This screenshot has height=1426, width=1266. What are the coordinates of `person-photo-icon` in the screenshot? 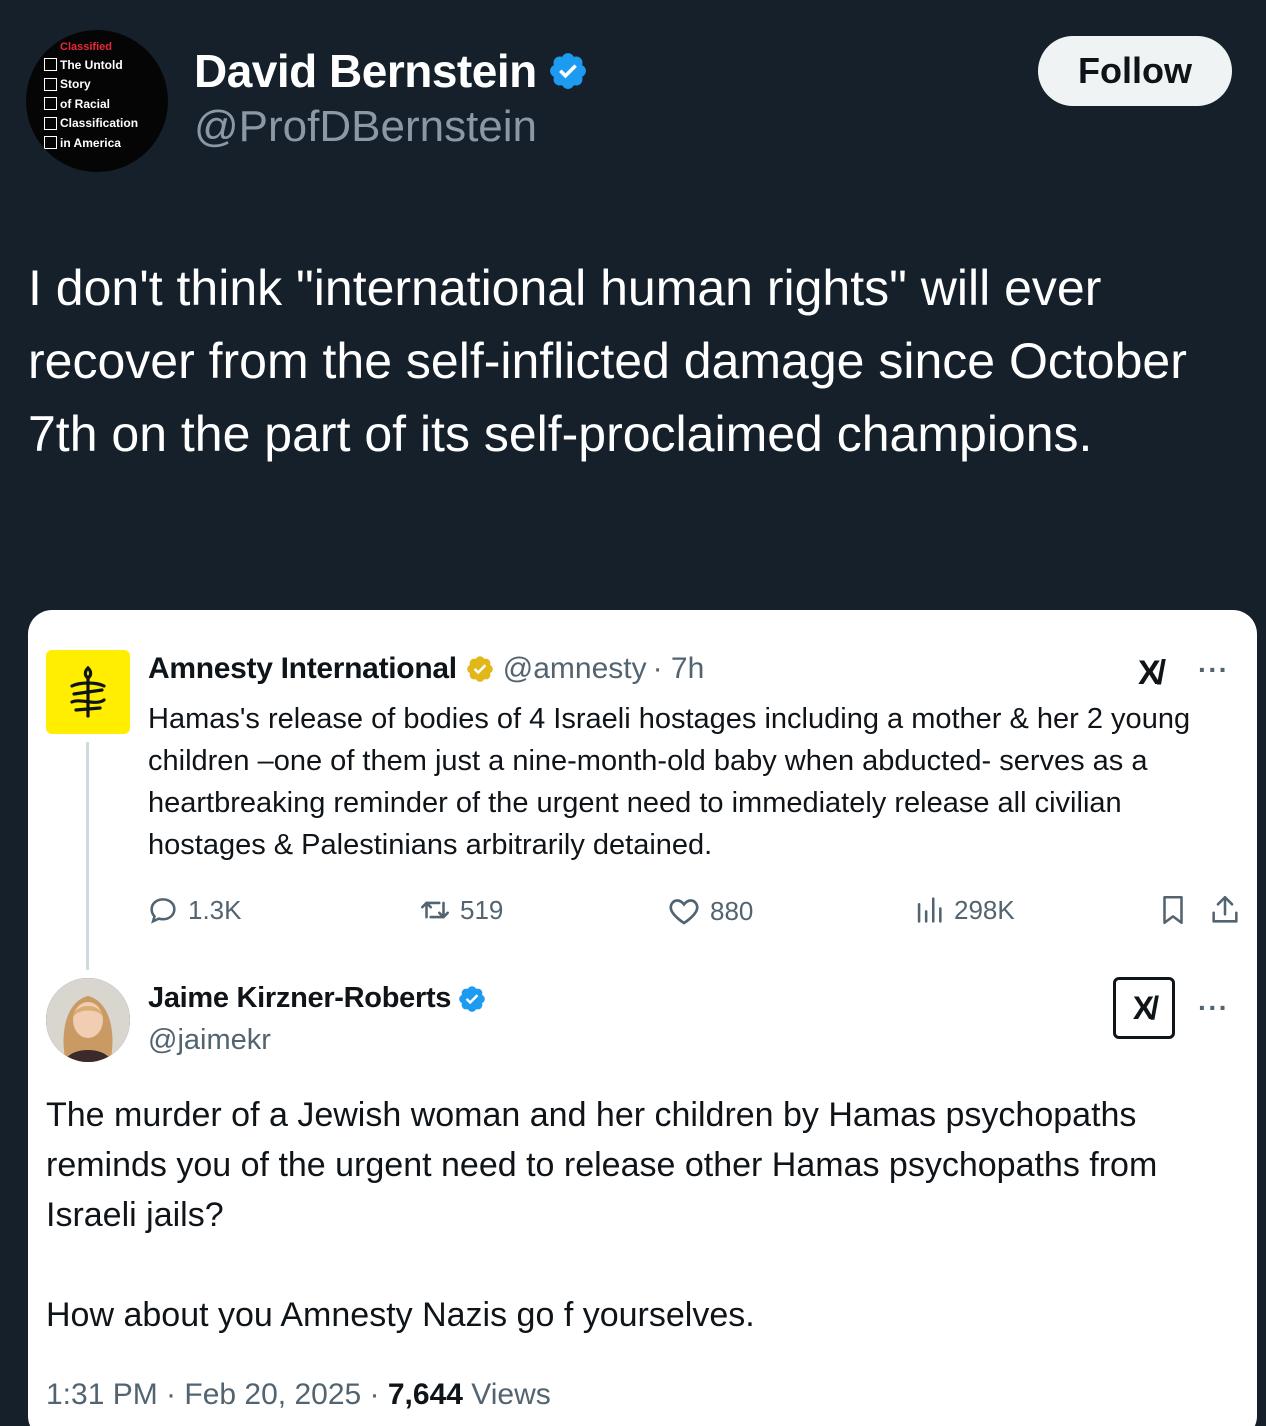 It's located at (88, 1020).